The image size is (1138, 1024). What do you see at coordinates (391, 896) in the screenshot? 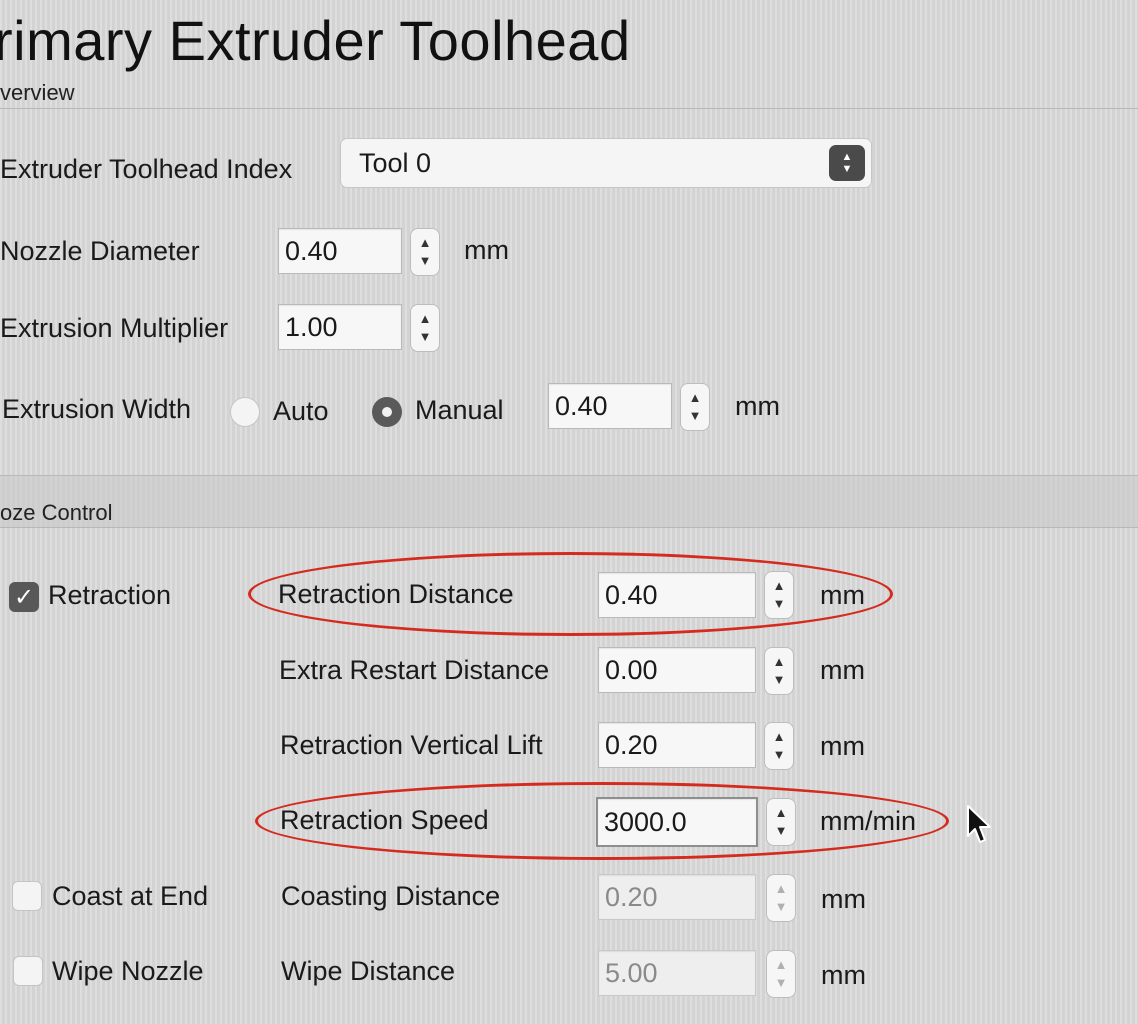
I see `coasting-distance-label: Coasting Distance` at bounding box center [391, 896].